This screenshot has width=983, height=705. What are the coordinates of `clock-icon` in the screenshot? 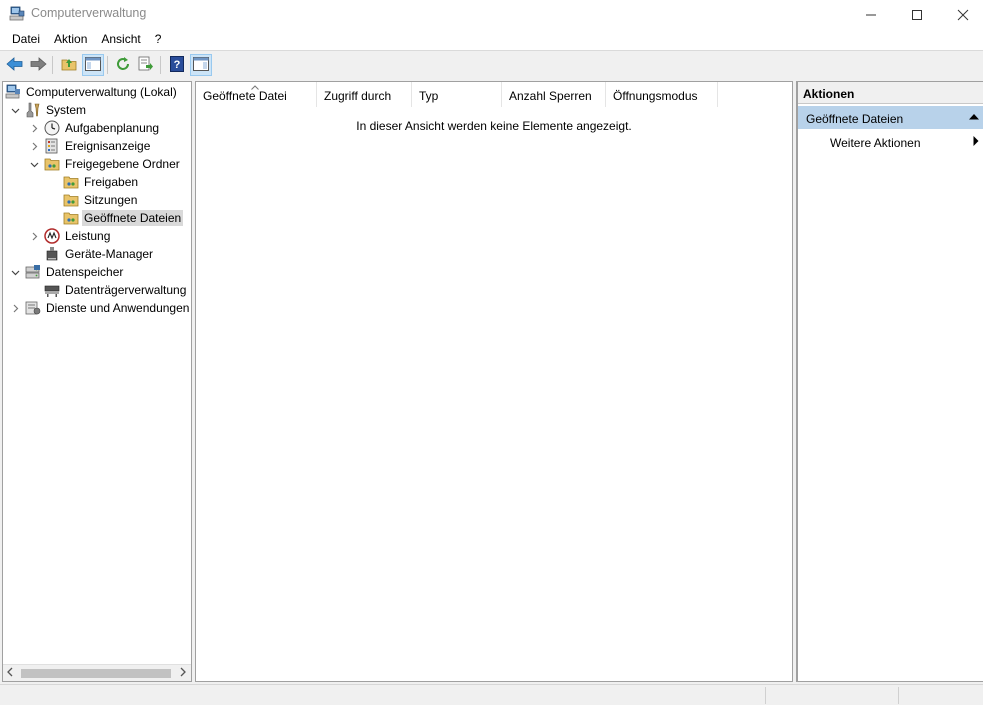 It's located at (52, 128).